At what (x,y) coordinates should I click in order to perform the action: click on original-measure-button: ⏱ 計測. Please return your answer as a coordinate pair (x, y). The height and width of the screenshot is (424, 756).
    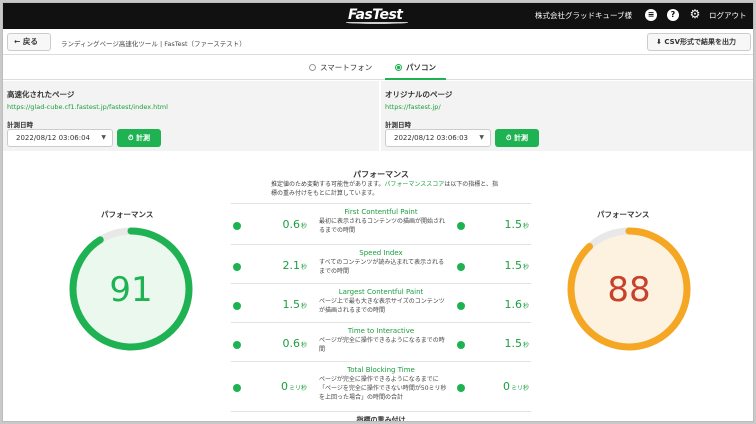
    Looking at the image, I should click on (517, 138).